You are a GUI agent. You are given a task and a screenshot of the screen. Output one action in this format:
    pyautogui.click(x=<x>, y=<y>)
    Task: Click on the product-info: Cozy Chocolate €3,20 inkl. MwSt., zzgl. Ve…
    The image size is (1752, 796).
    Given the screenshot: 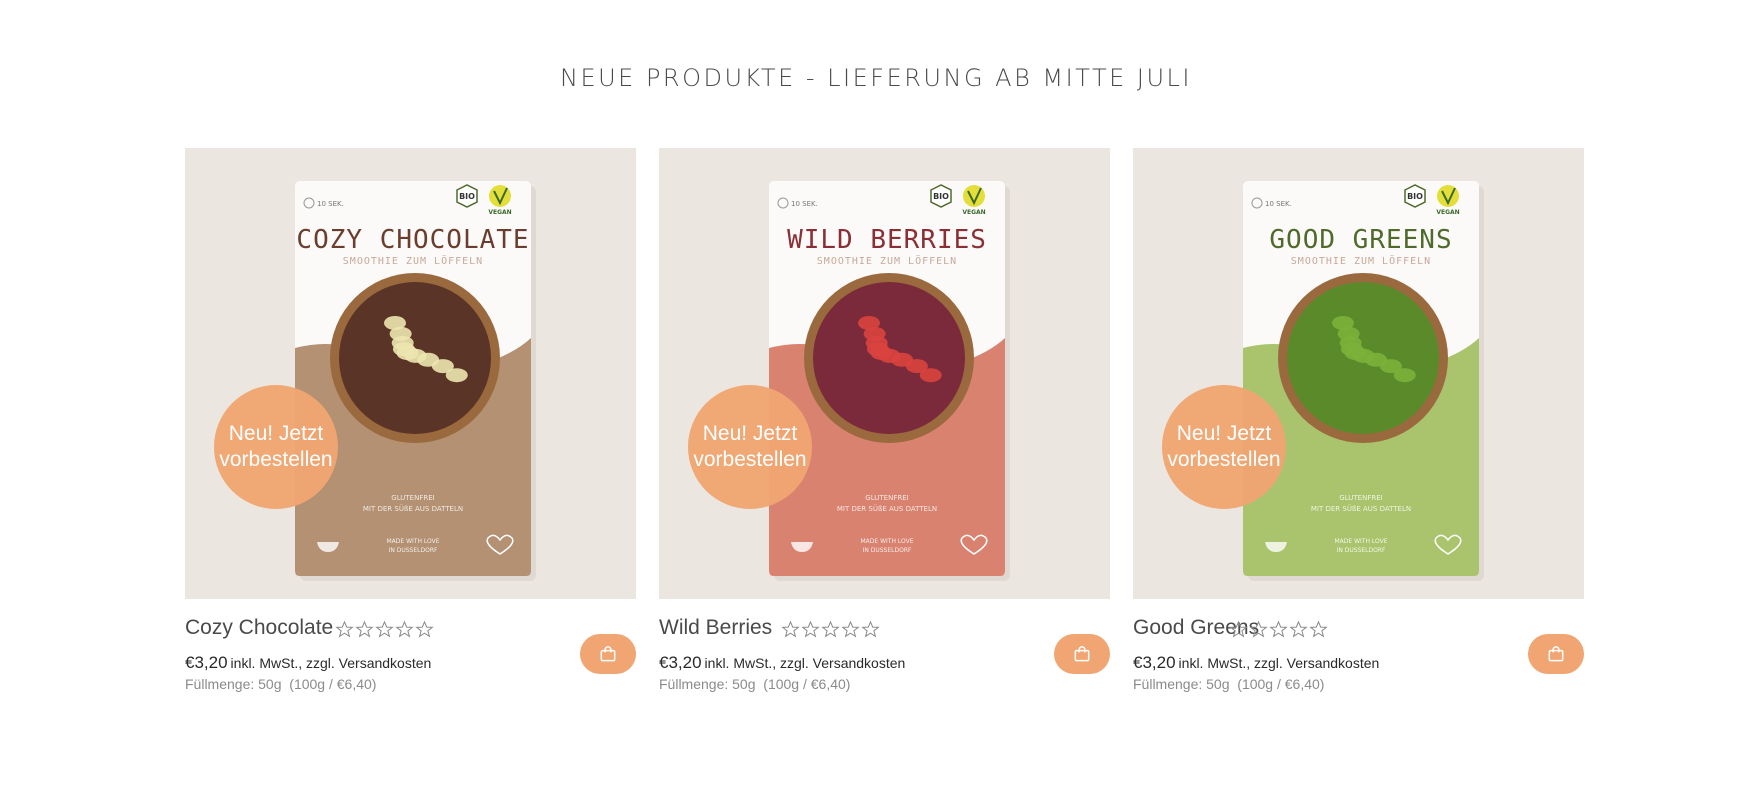 What is the action you would take?
    pyautogui.click(x=410, y=661)
    